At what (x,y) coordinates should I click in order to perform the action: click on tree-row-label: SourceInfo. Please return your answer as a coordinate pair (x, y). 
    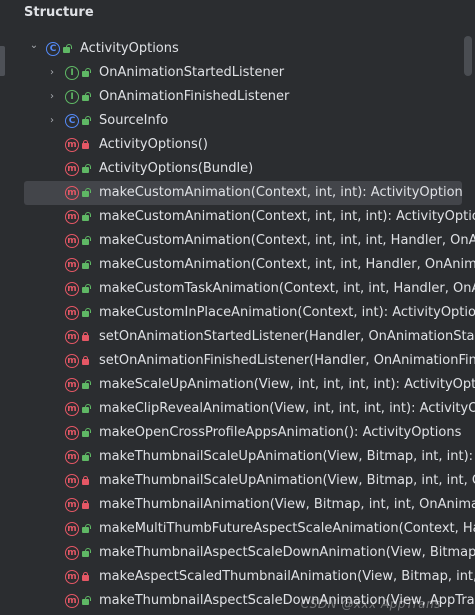
    Looking at the image, I should click on (134, 120).